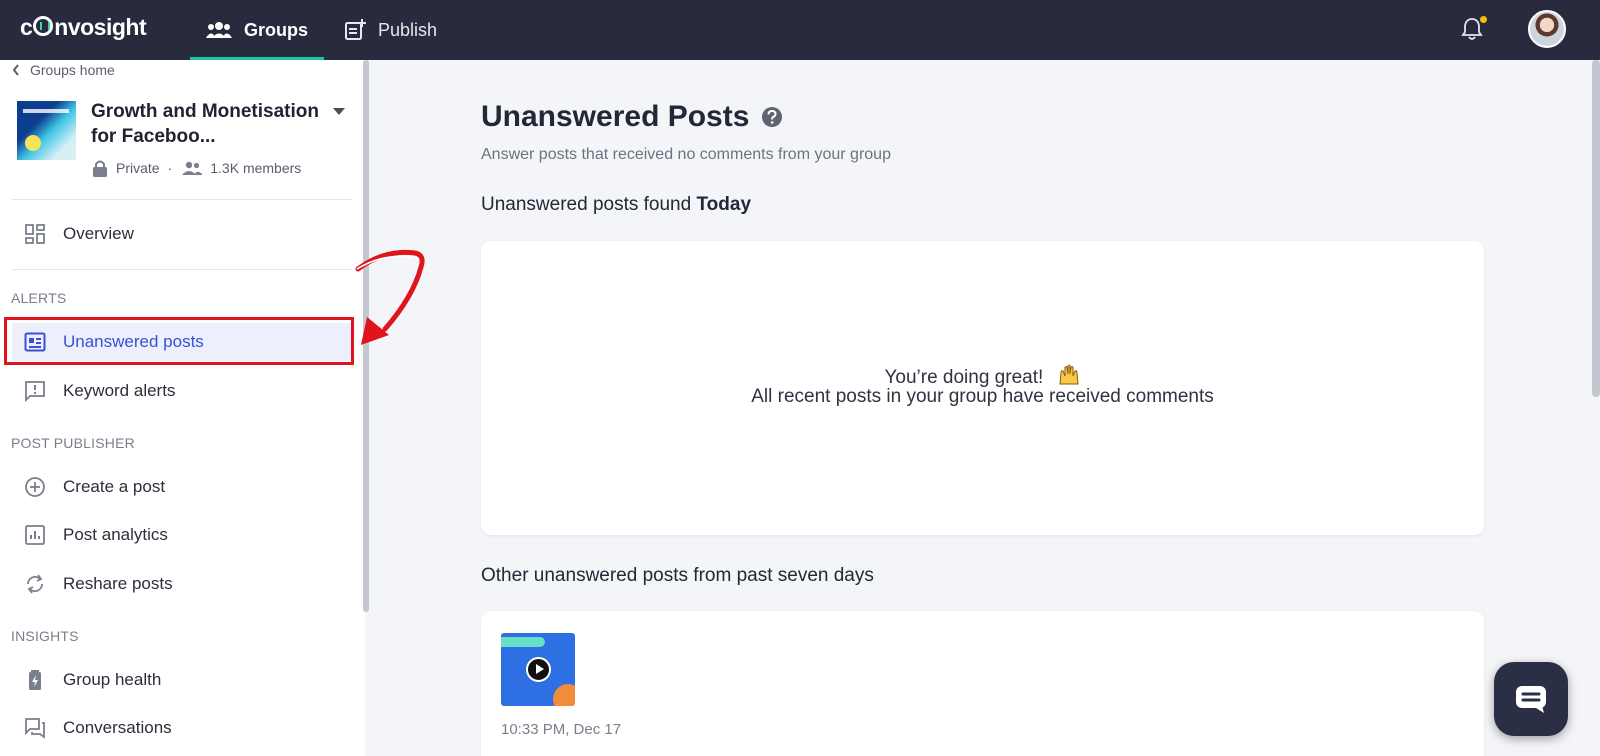 The width and height of the screenshot is (1600, 756). I want to click on today-heading-prefix: Unanswered posts found, so click(586, 204).